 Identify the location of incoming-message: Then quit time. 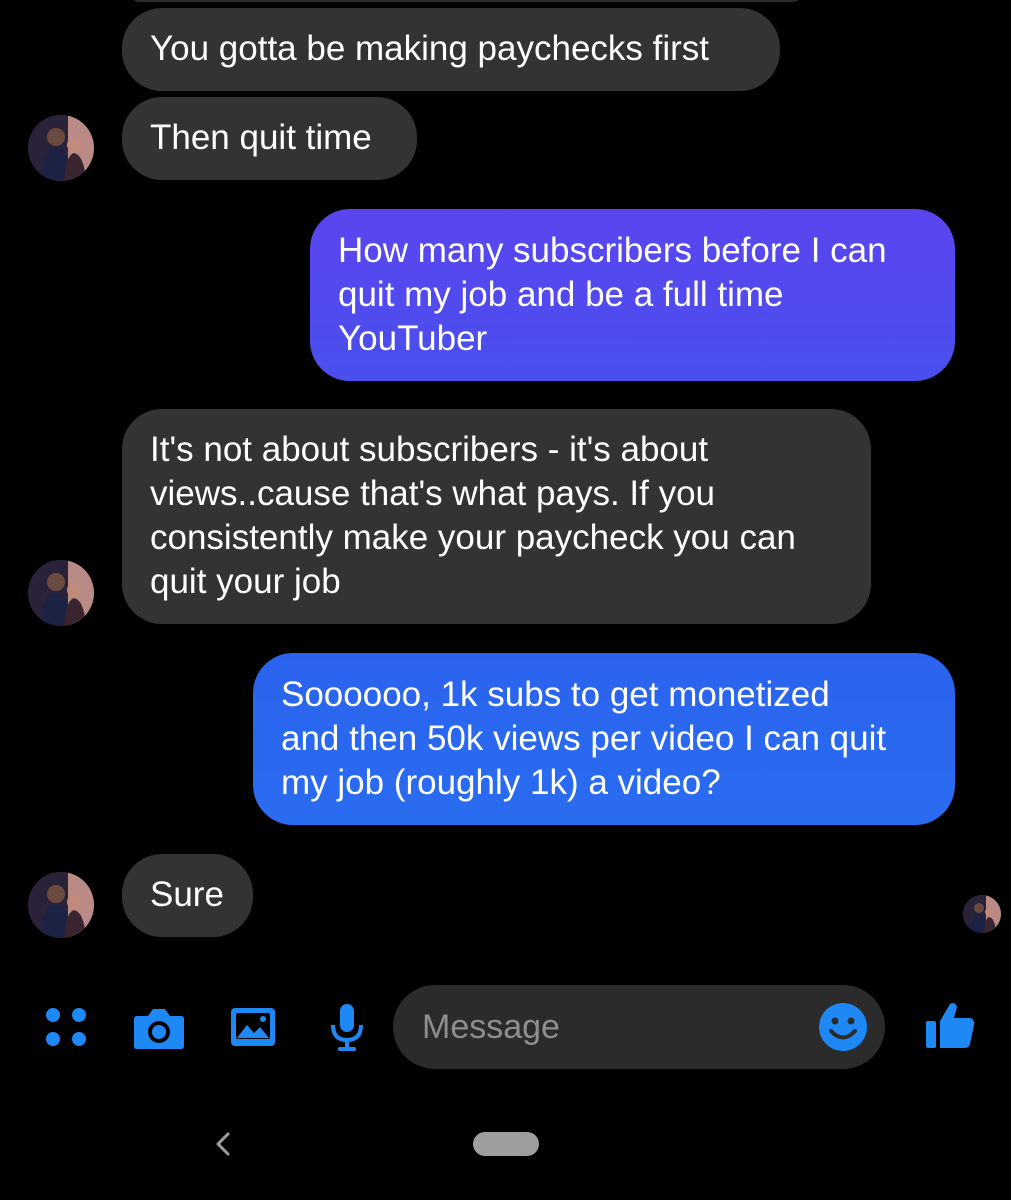
(269, 138).